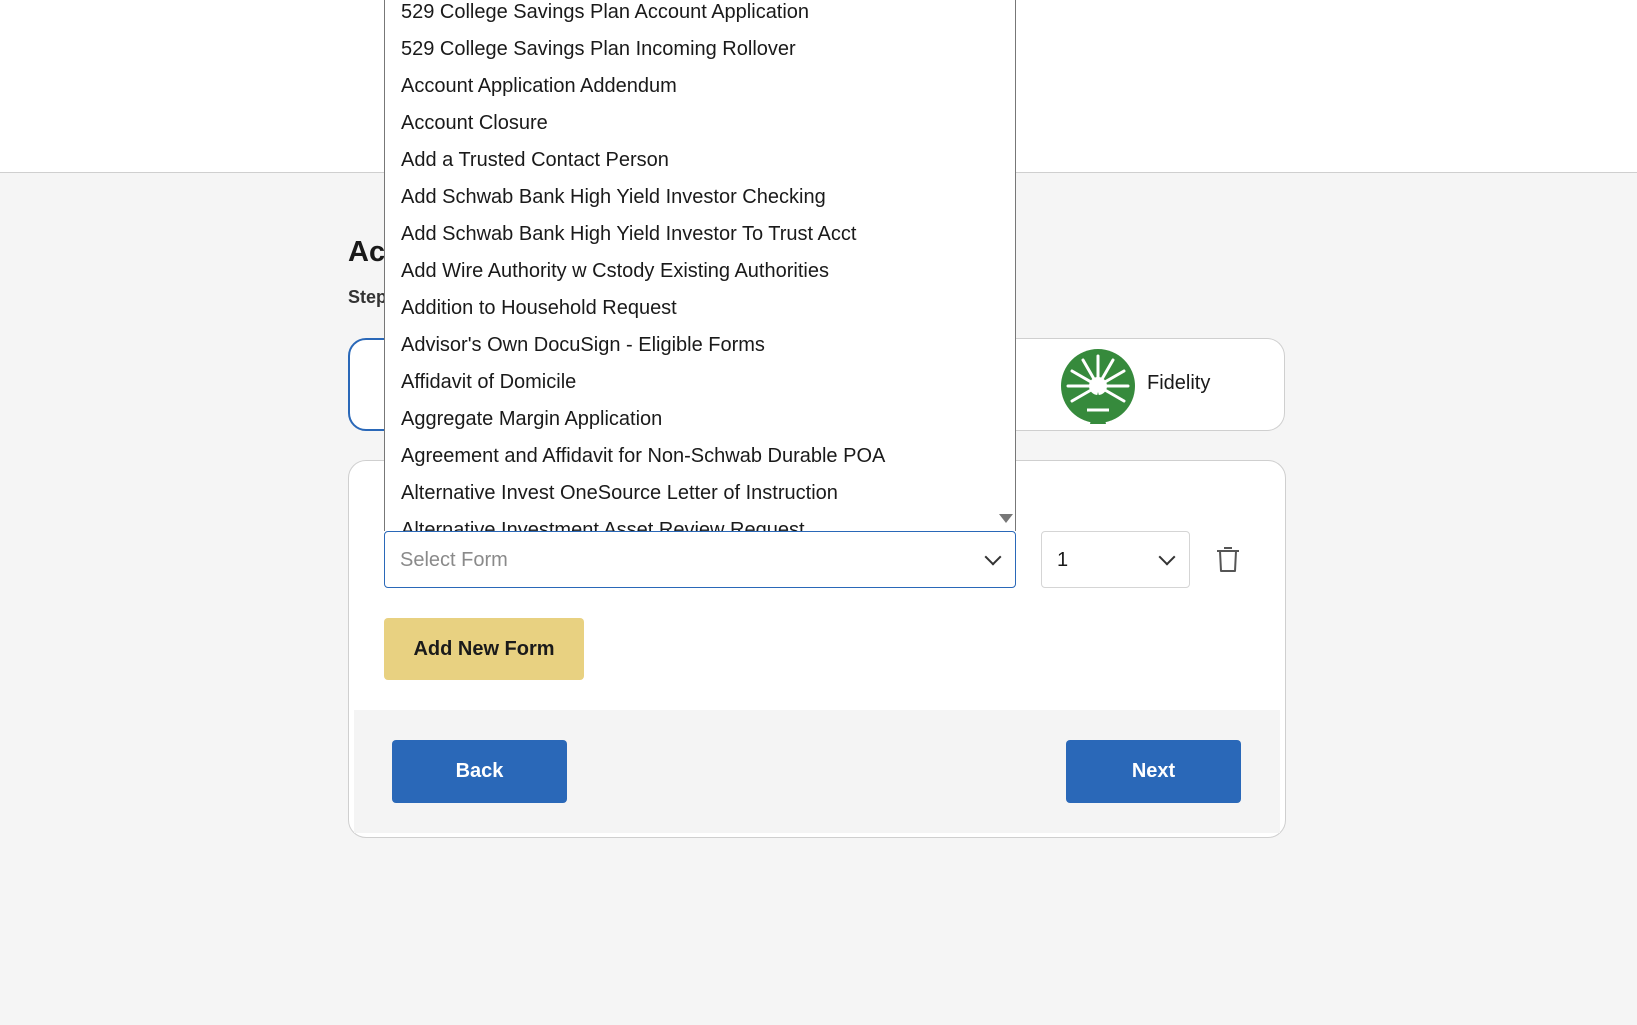  What do you see at coordinates (484, 649) in the screenshot?
I see `add-new-form-button: Add New Form` at bounding box center [484, 649].